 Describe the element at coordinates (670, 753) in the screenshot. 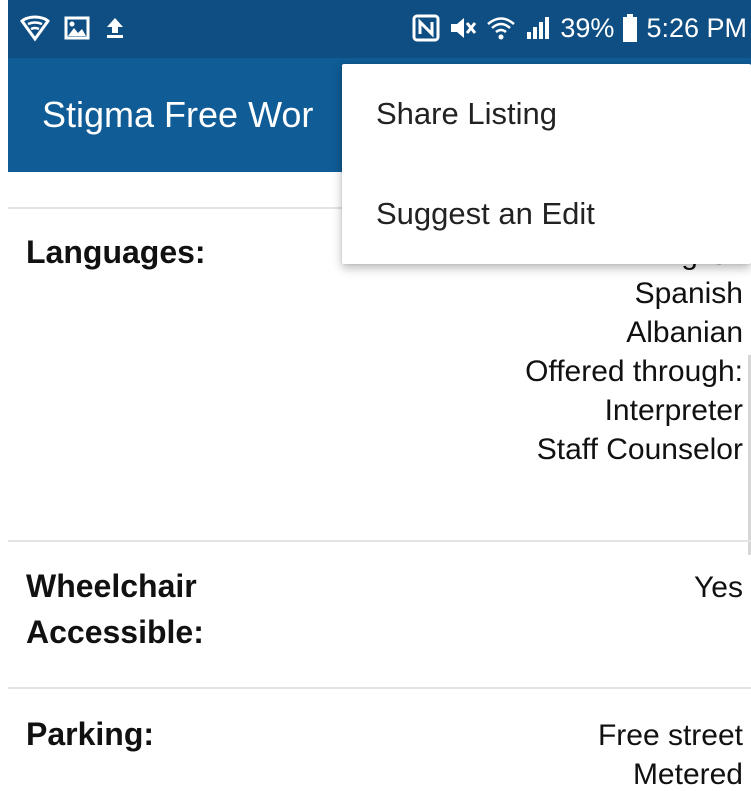

I see `parking-values: Free street Metered` at that location.